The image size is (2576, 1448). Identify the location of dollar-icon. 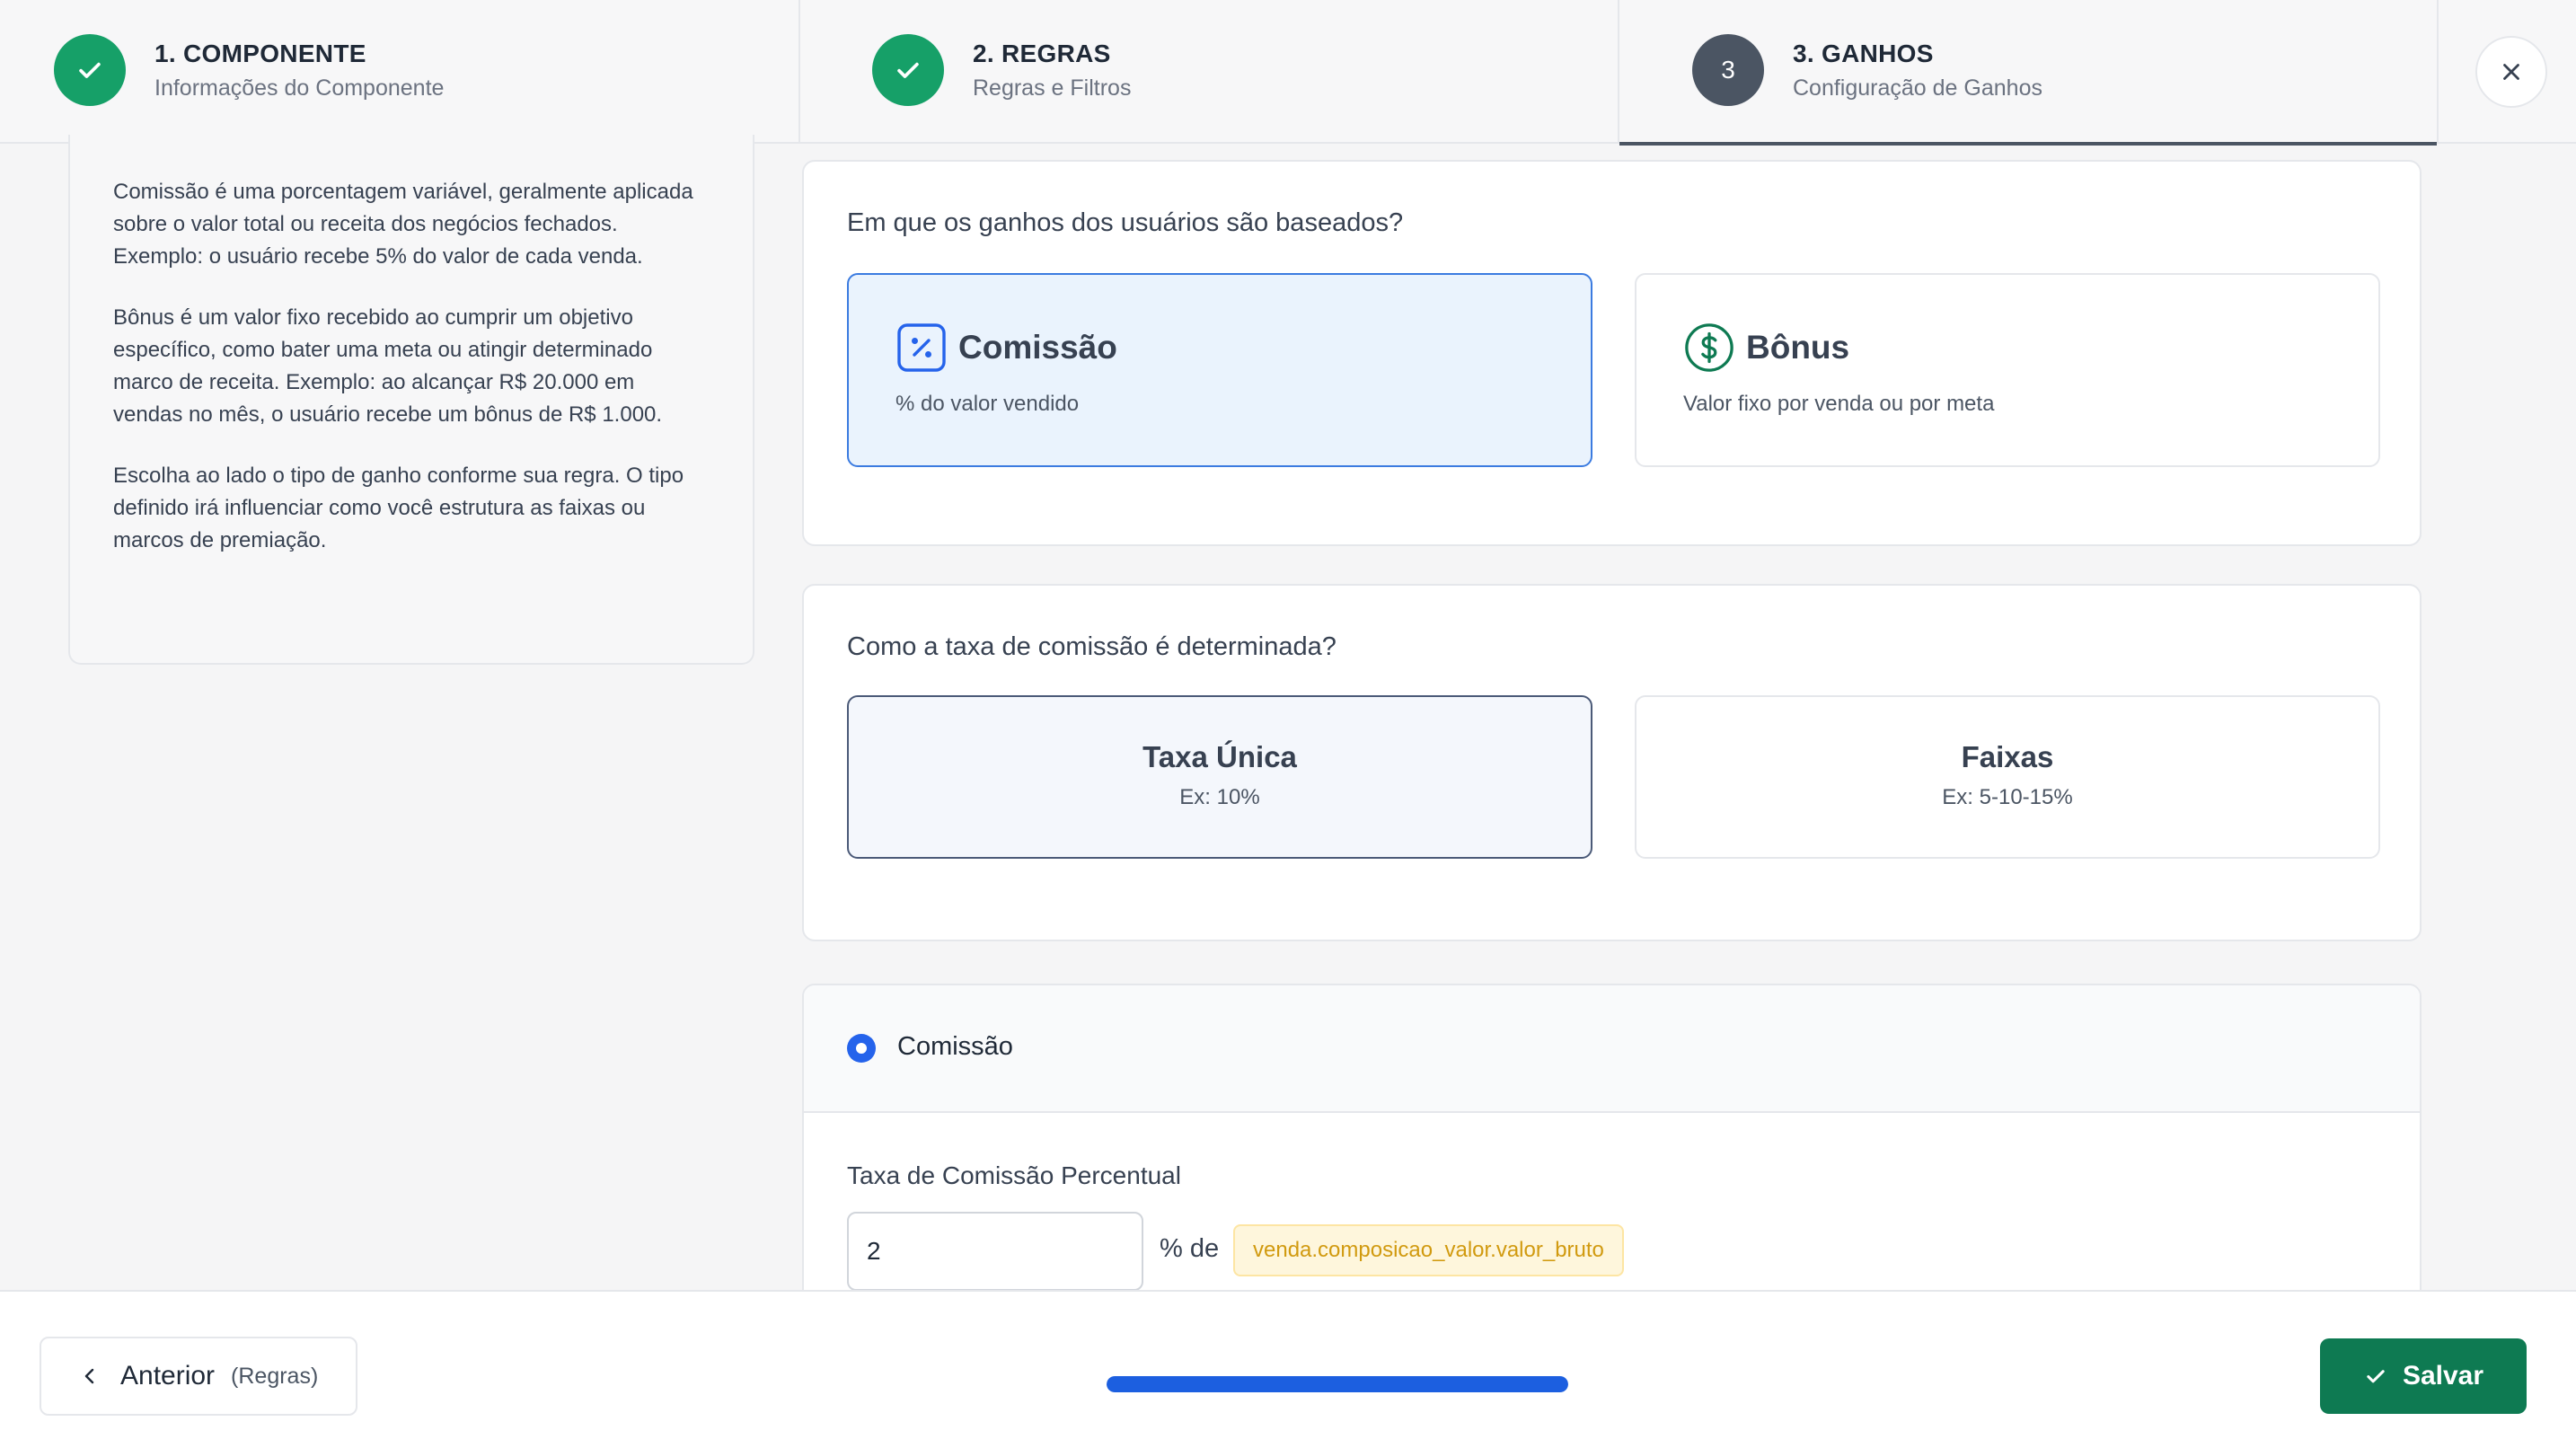
(1709, 348).